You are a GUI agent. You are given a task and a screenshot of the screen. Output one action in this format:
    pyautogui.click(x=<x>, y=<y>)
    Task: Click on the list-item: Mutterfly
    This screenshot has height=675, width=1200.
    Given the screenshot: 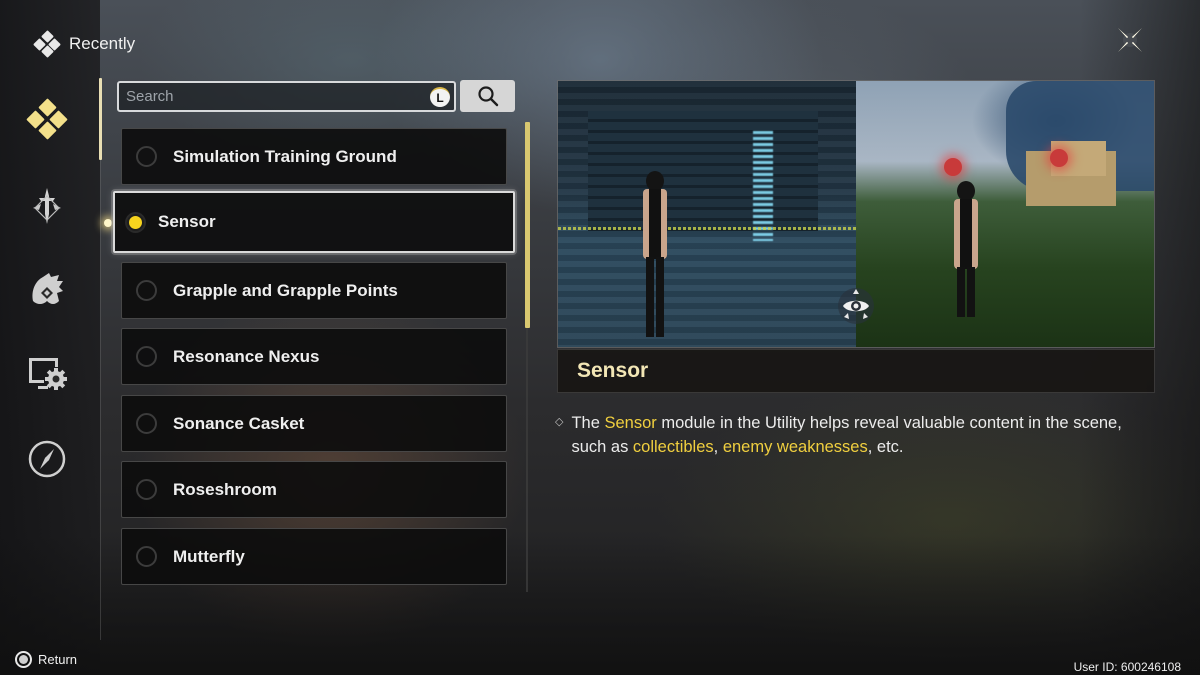 What is the action you would take?
    pyautogui.click(x=314, y=556)
    